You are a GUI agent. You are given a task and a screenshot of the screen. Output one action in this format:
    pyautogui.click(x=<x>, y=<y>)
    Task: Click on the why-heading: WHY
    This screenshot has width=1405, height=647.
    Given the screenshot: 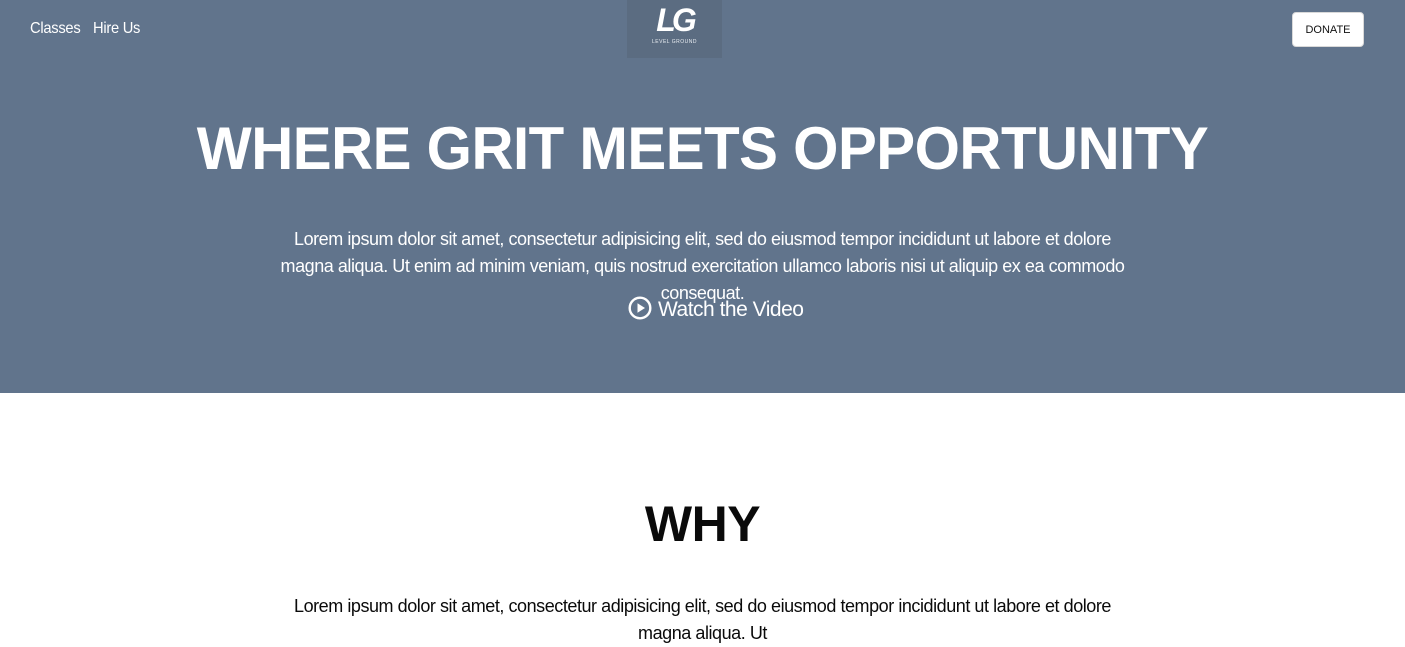 What is the action you would take?
    pyautogui.click(x=702, y=524)
    